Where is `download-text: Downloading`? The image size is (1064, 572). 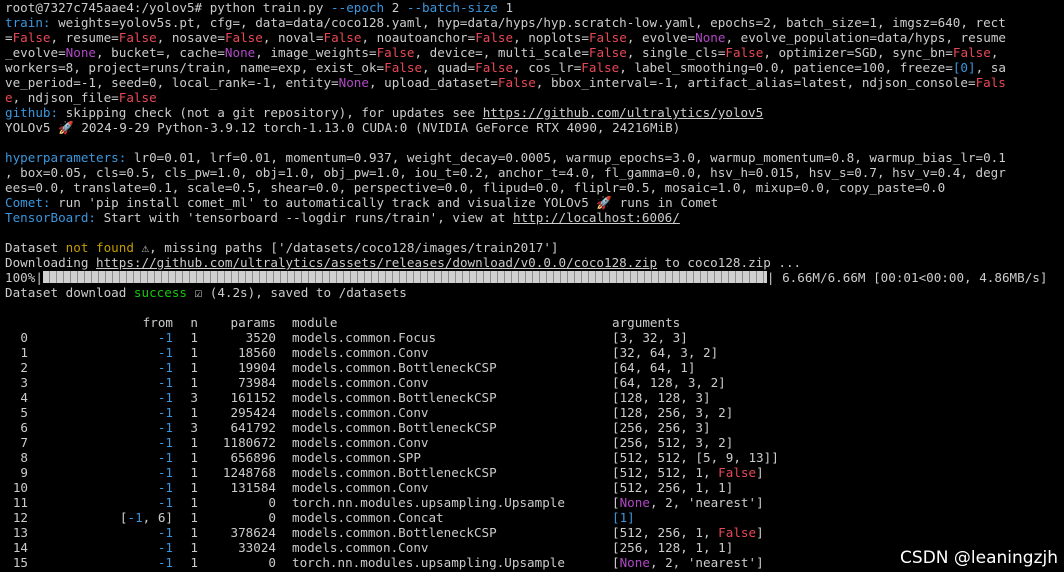
download-text: Downloading is located at coordinates (50, 262).